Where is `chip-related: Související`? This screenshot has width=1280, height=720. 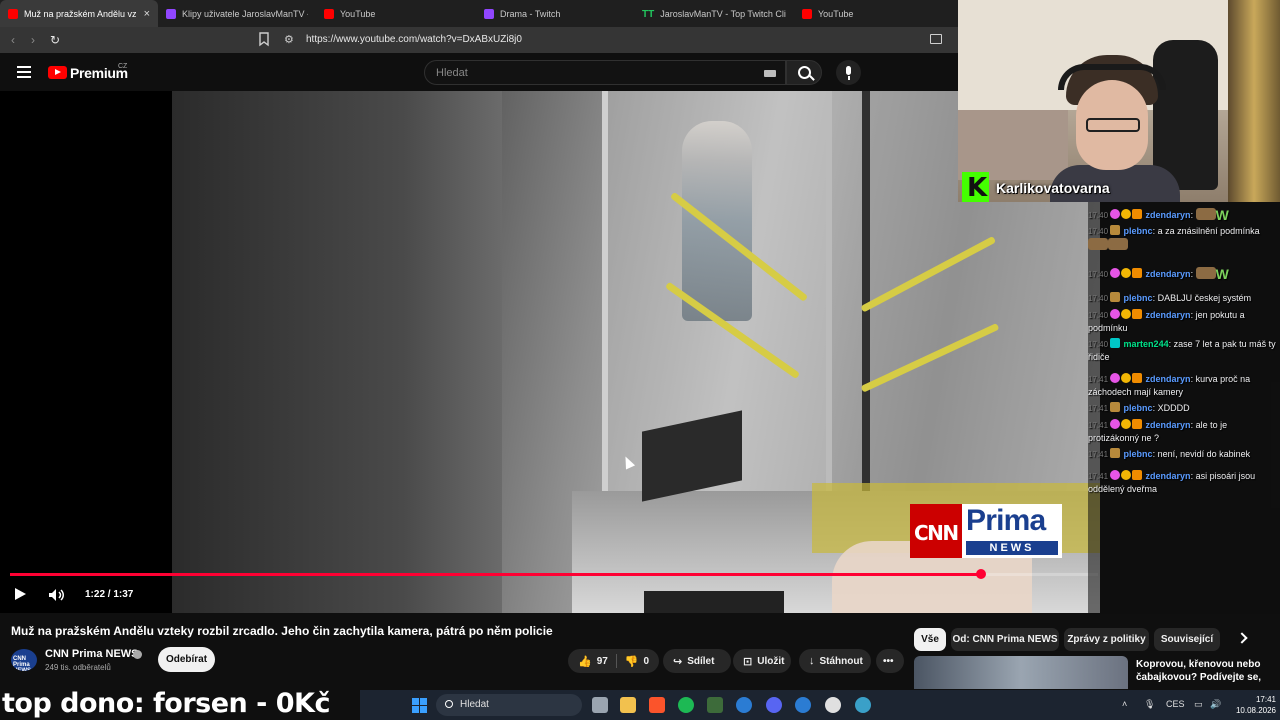 chip-related: Související is located at coordinates (1187, 639).